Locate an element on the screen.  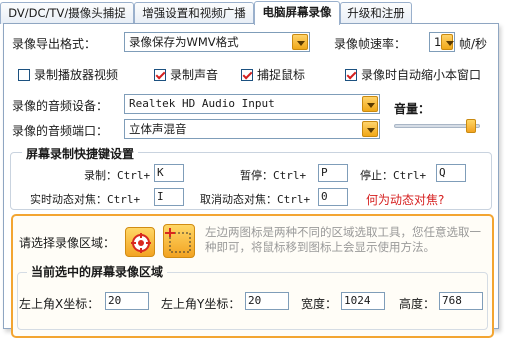
fps-select: 10 is located at coordinates (442, 42).